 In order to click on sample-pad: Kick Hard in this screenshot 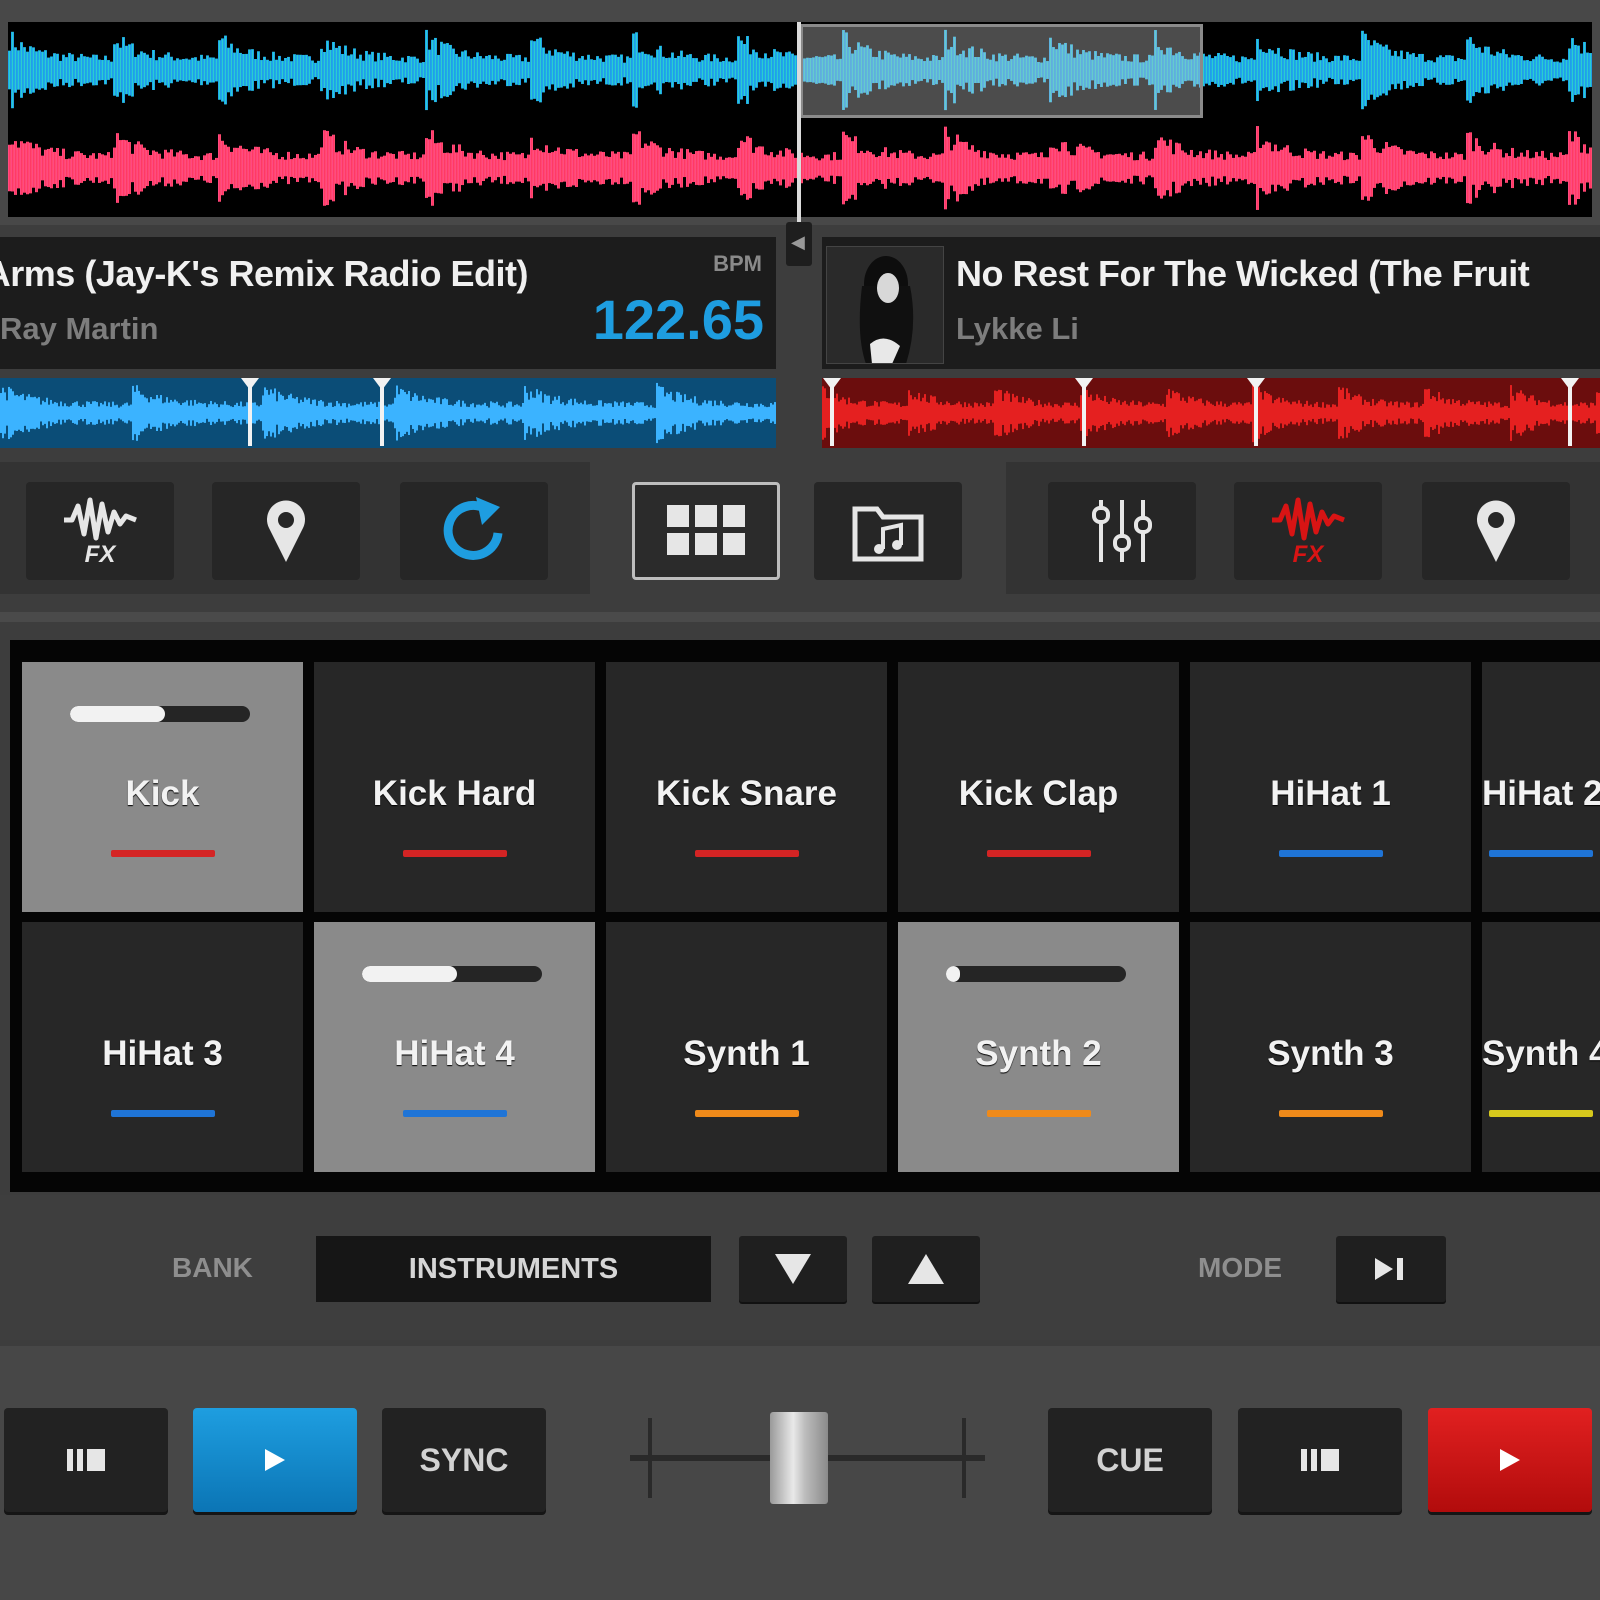, I will do `click(454, 787)`.